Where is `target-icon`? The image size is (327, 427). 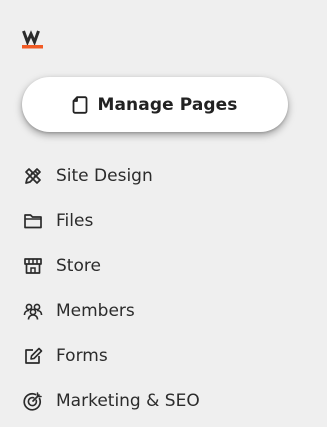
target-icon is located at coordinates (33, 401).